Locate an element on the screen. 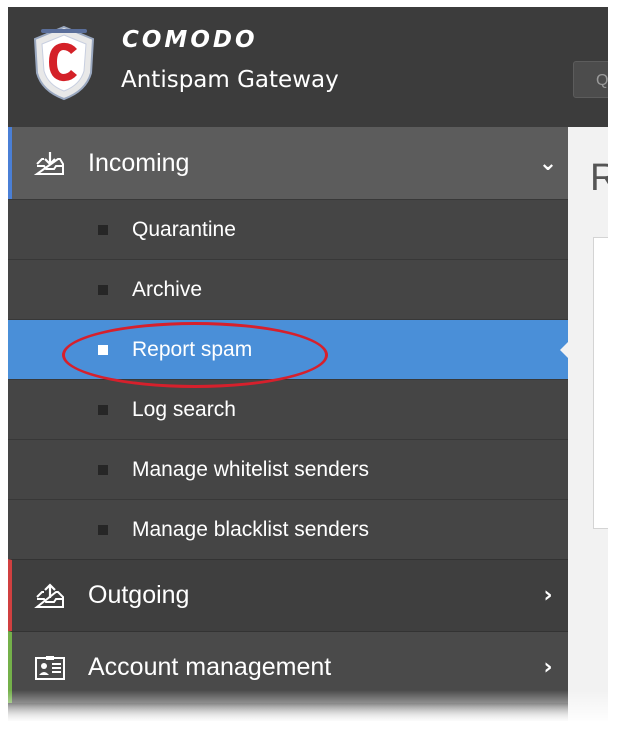 This screenshot has height=747, width=617. sidebar-item-manage-blacklist-senders: Manage blacklist senders is located at coordinates (288, 529).